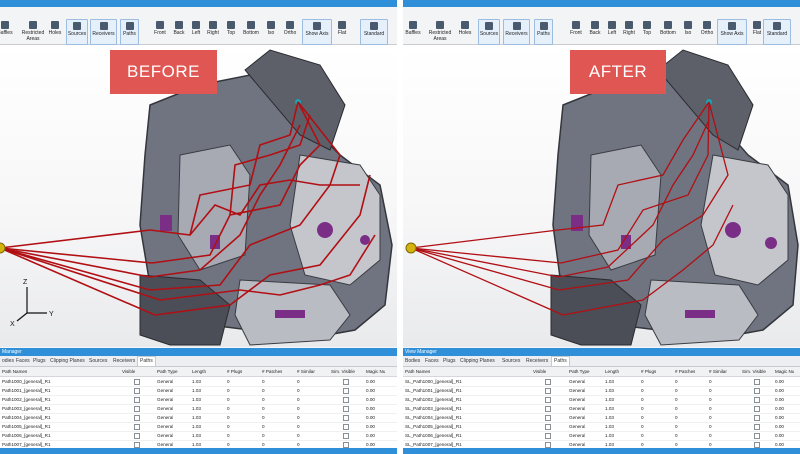  What do you see at coordinates (707, 25) in the screenshot?
I see `ortho-icon` at bounding box center [707, 25].